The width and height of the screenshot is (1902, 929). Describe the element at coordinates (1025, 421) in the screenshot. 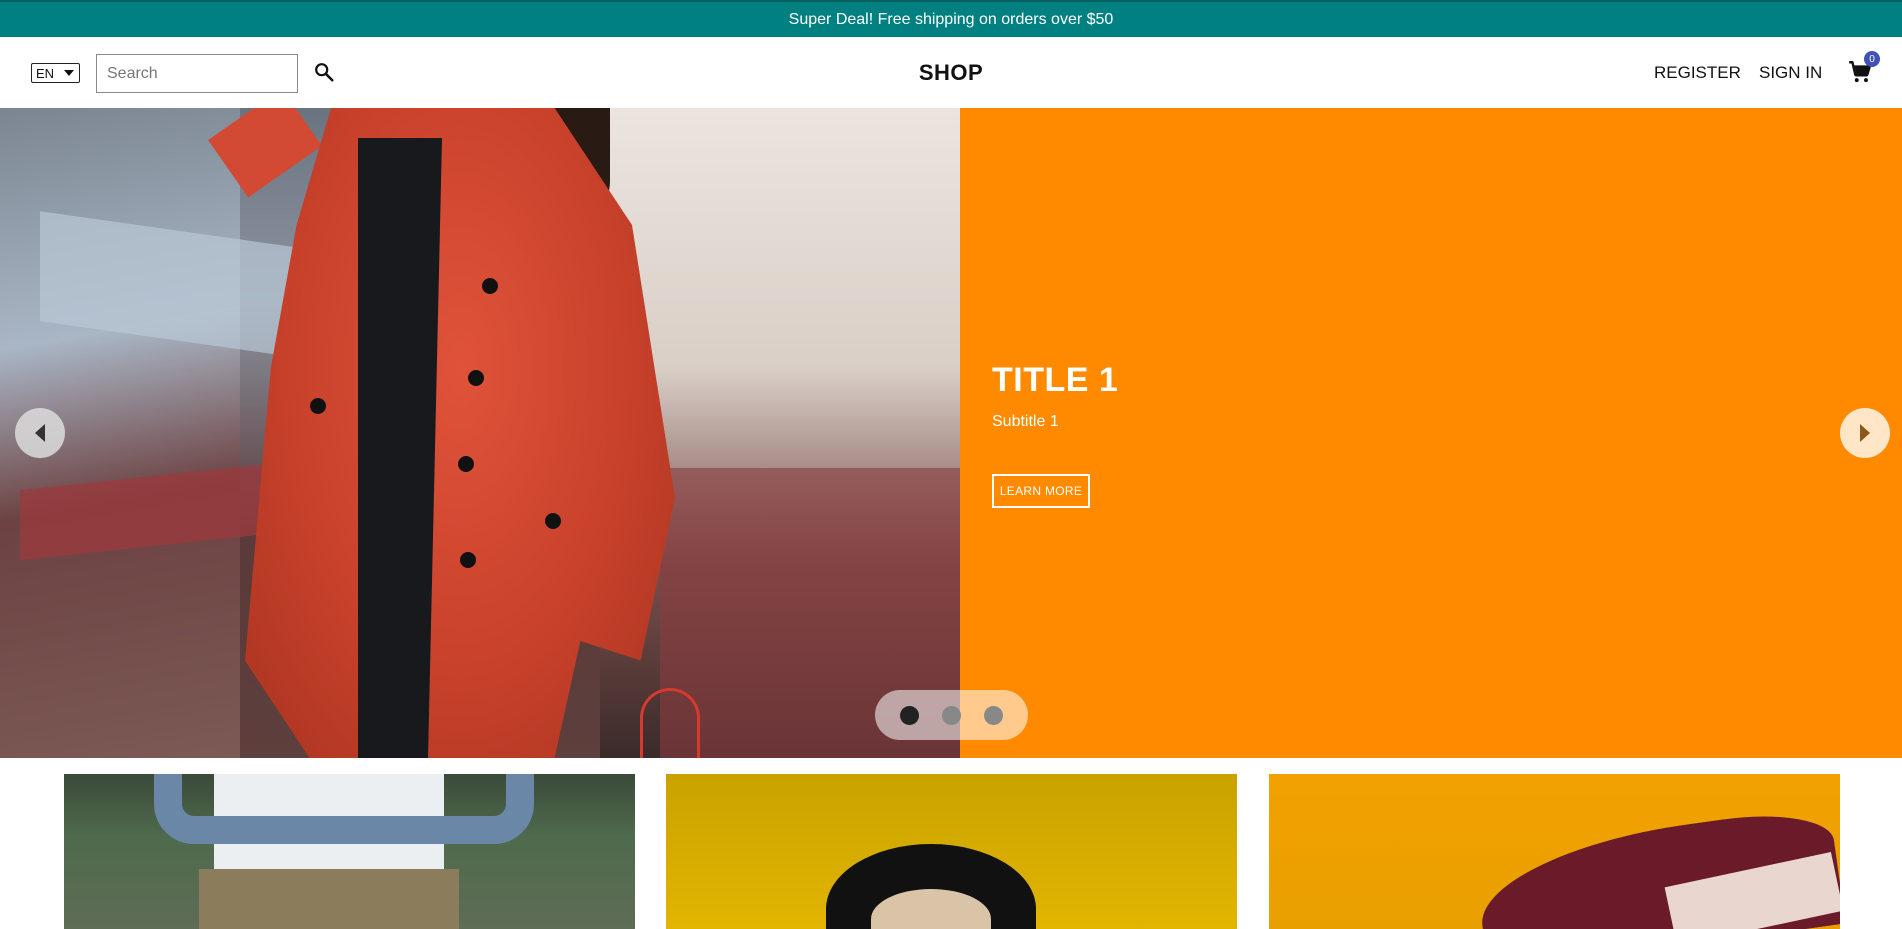

I see `hero-subtitle: Subtitle 1` at that location.